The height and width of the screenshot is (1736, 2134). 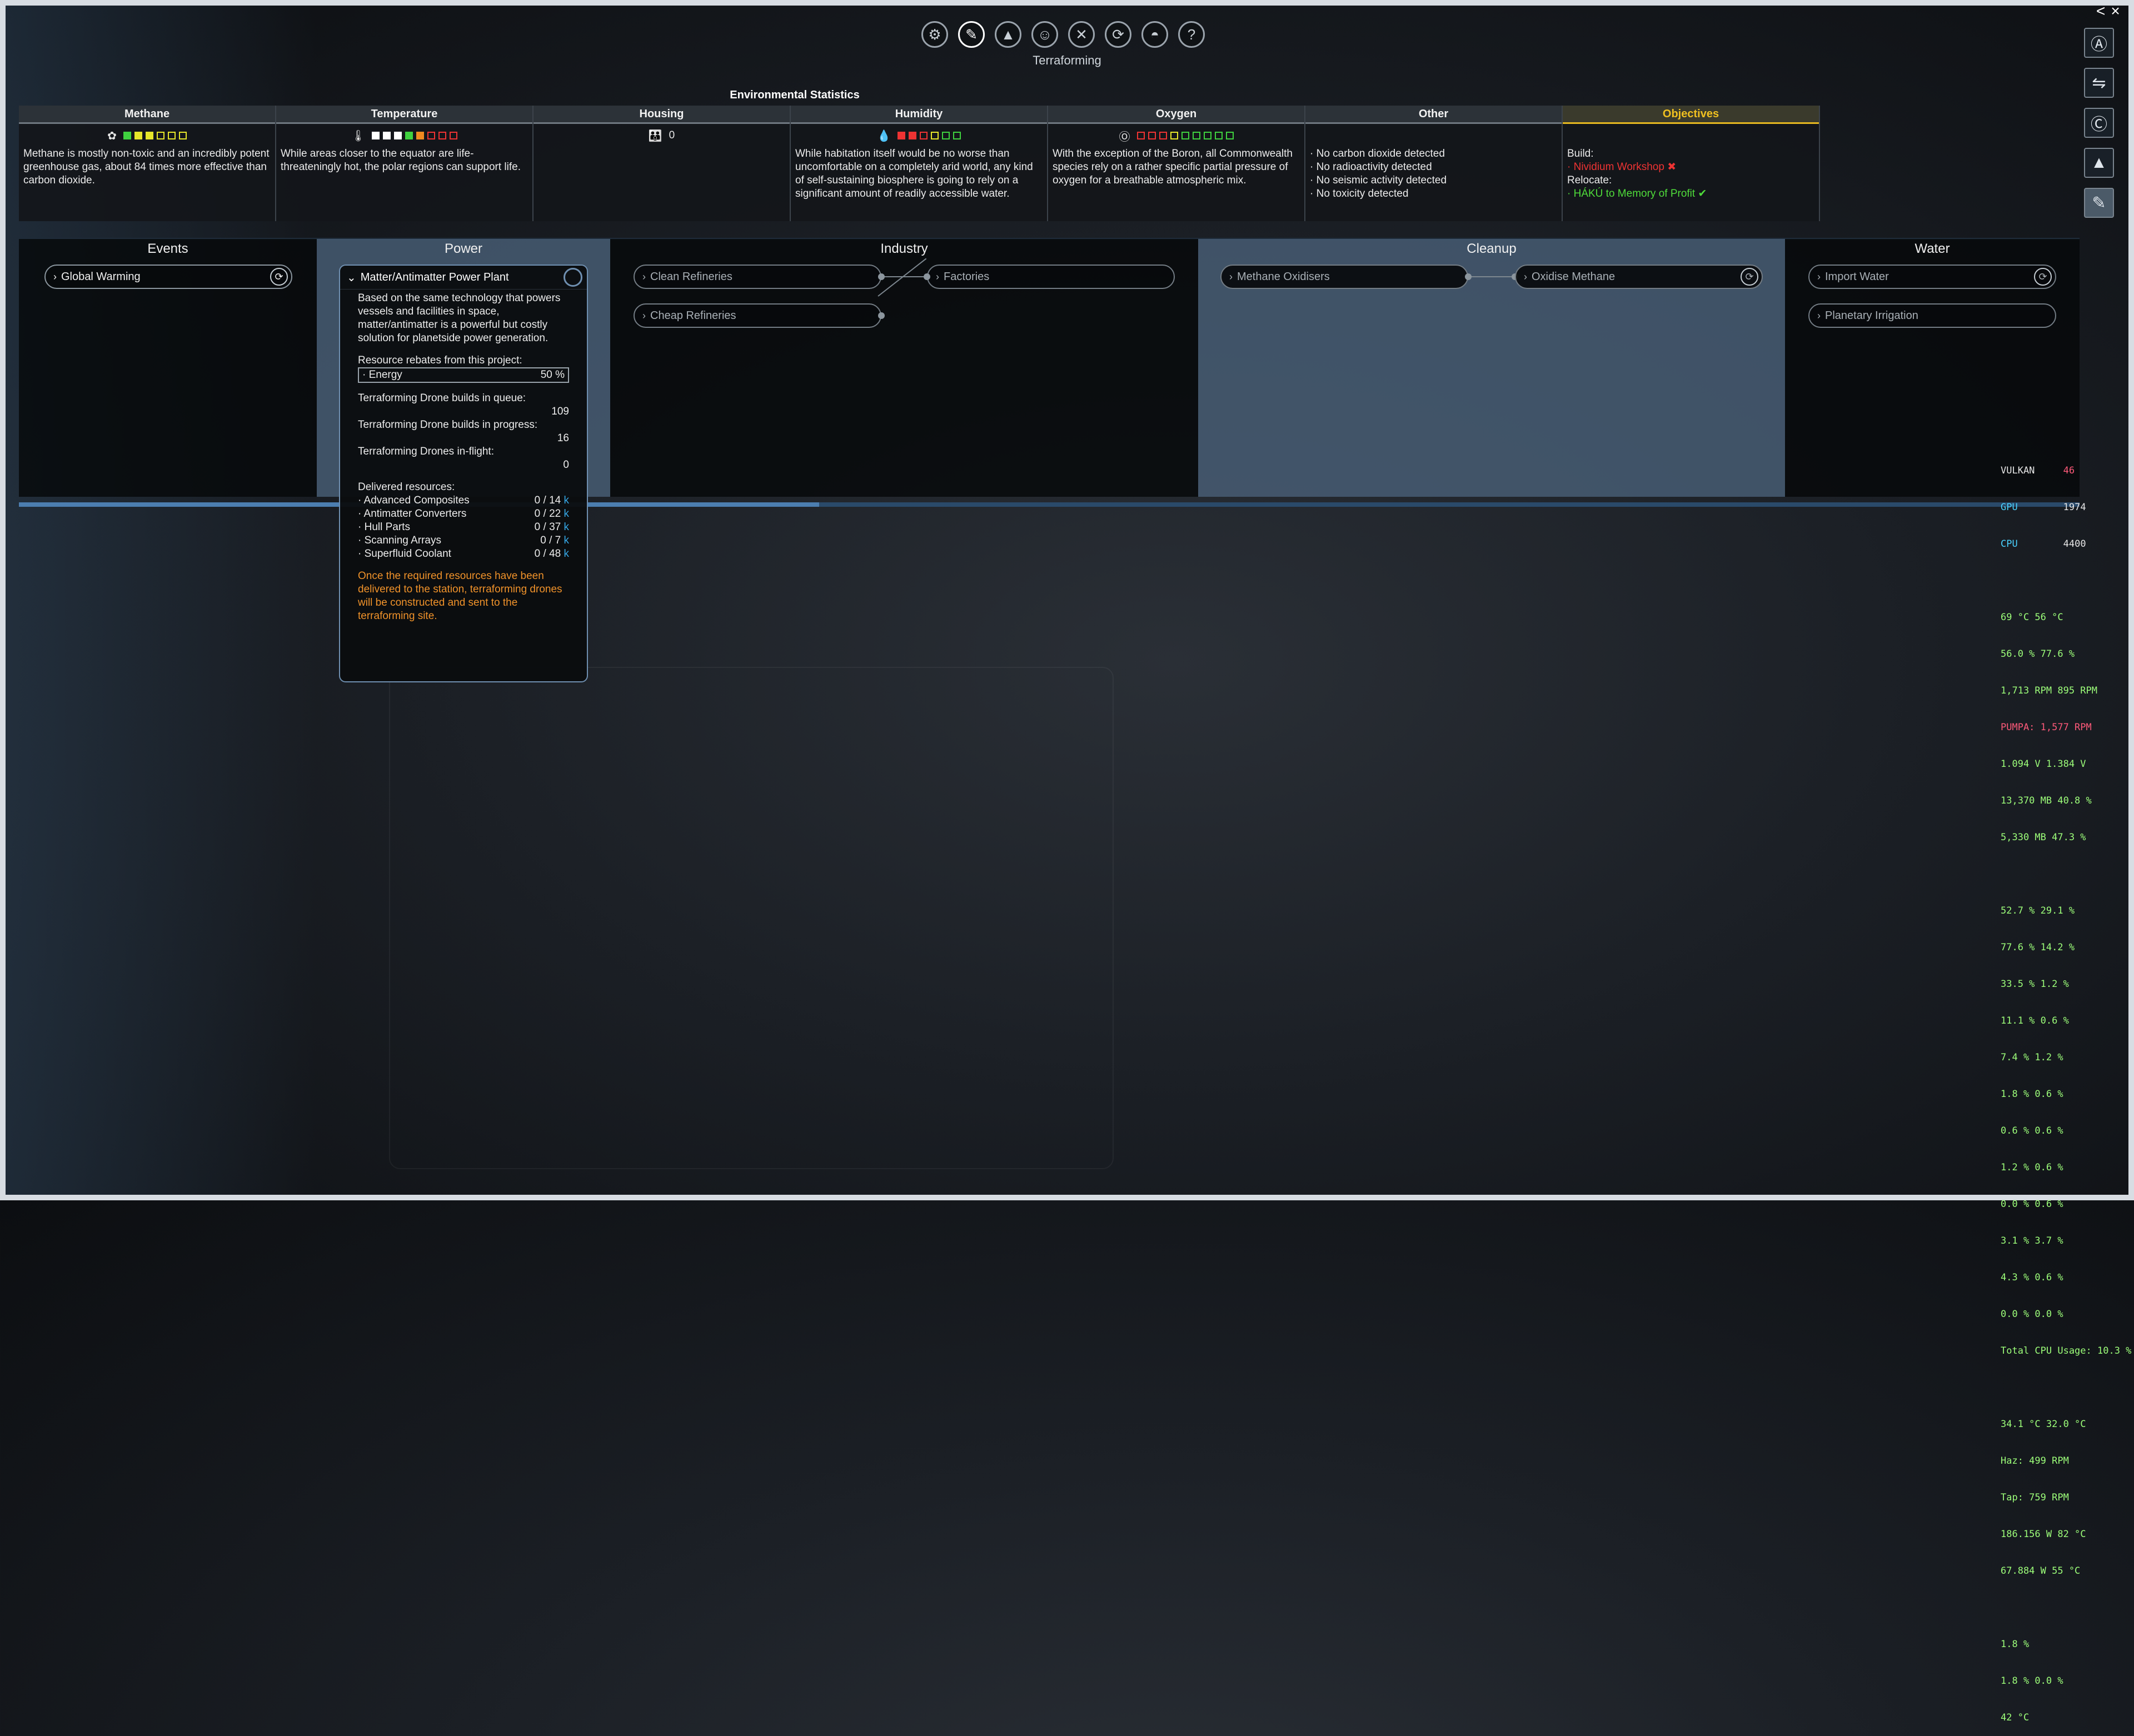 I want to click on gear-icon: ⚙, so click(x=935, y=34).